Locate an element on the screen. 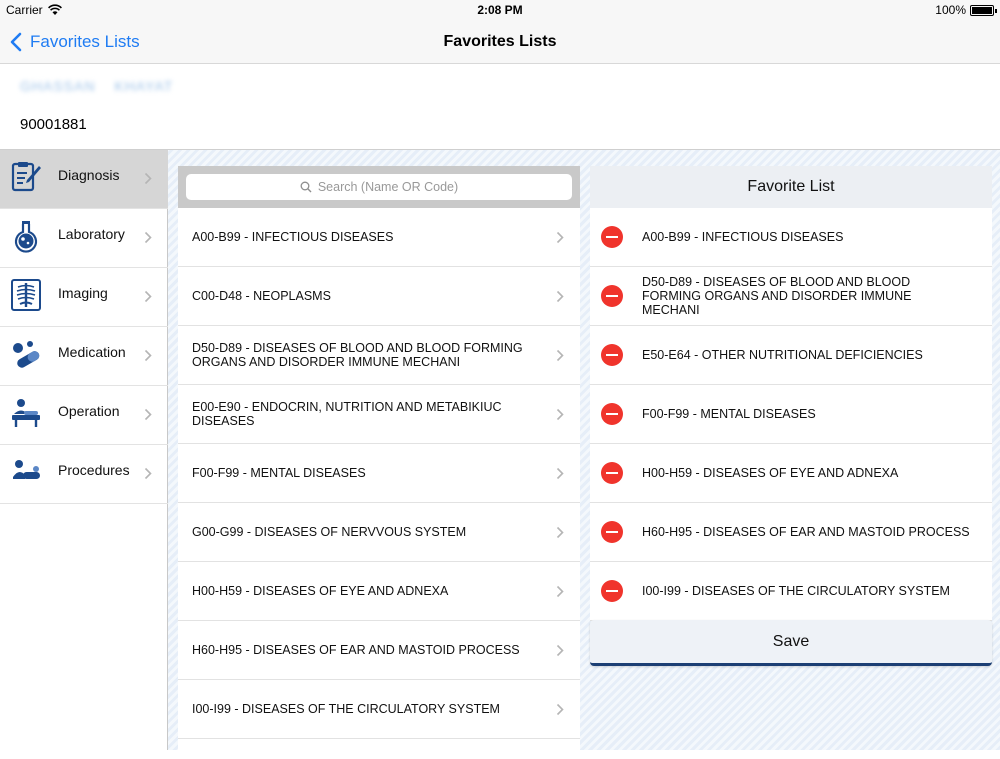 Image resolution: width=1000 pixels, height=759 pixels. sidebar-item-operation: Operation is located at coordinates (84, 415).